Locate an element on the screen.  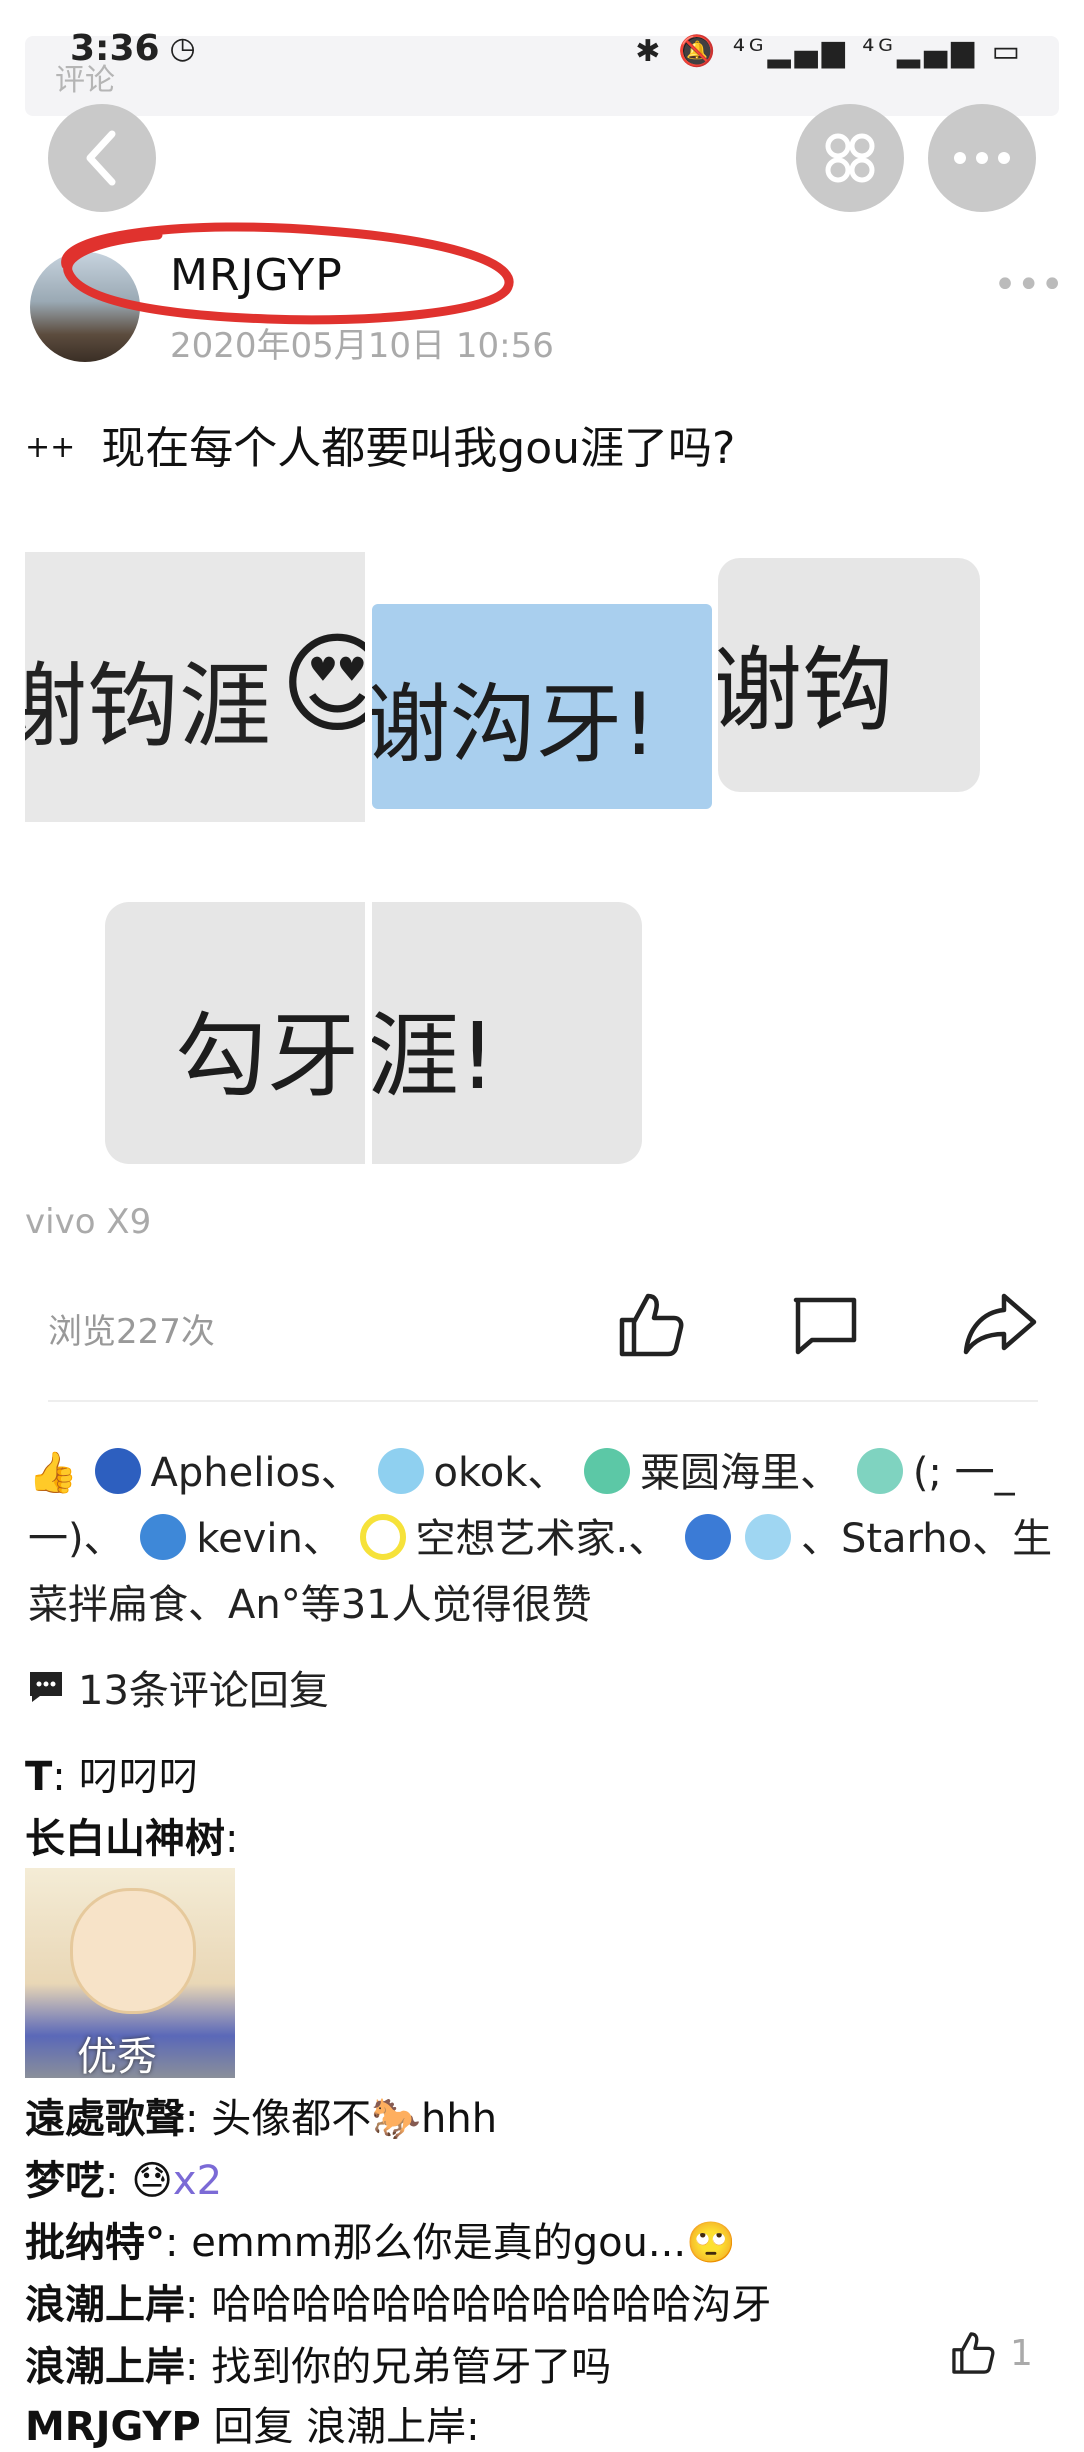
comment-bubble-icon is located at coordinates (46, 1687).